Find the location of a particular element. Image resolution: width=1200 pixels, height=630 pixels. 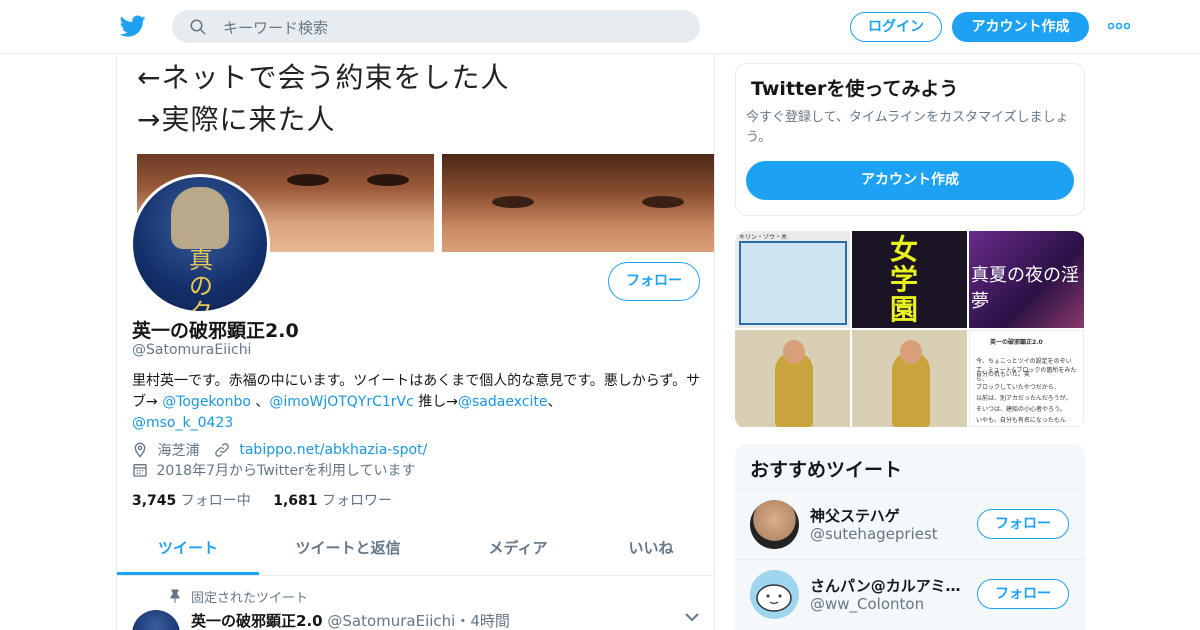

profile-location: 海芝浦 is located at coordinates (178, 451).